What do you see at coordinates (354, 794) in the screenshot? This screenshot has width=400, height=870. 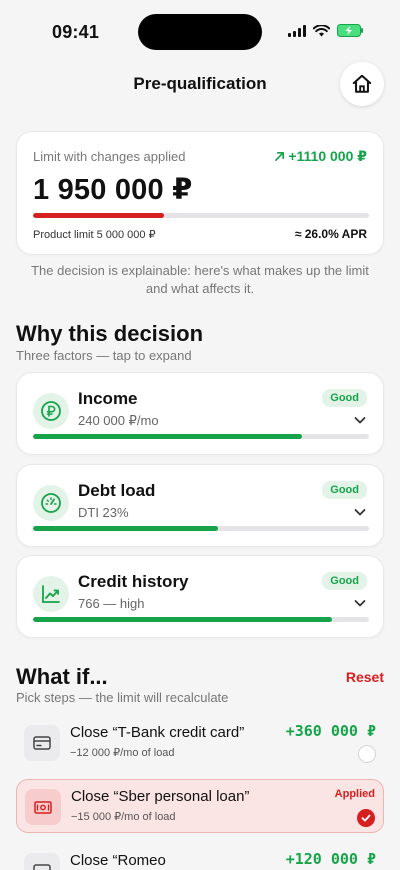 I see `applied-label: Applied` at bounding box center [354, 794].